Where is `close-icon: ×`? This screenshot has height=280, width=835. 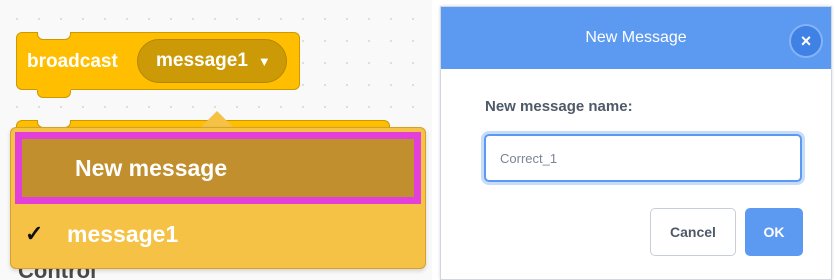
close-icon: × is located at coordinates (806, 40).